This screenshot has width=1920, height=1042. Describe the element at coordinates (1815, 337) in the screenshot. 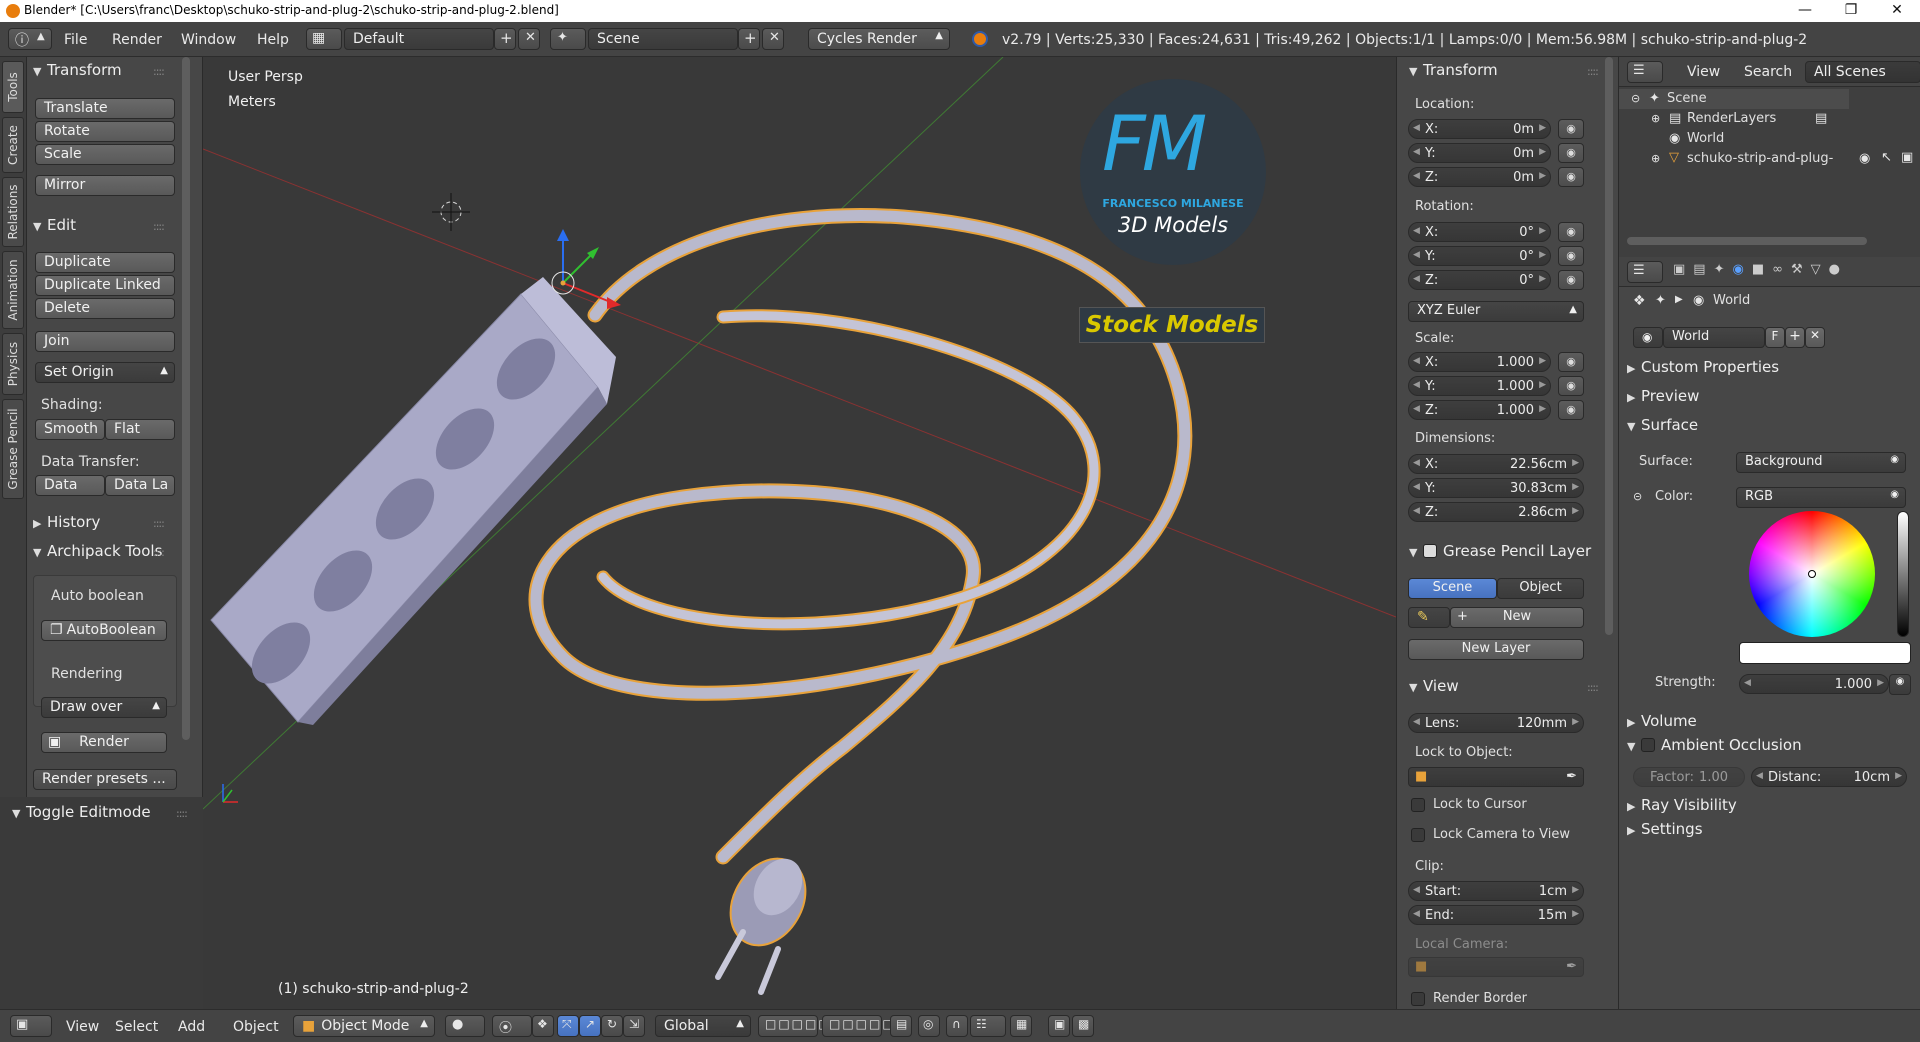

I see `unlink-world-button: ✕` at that location.